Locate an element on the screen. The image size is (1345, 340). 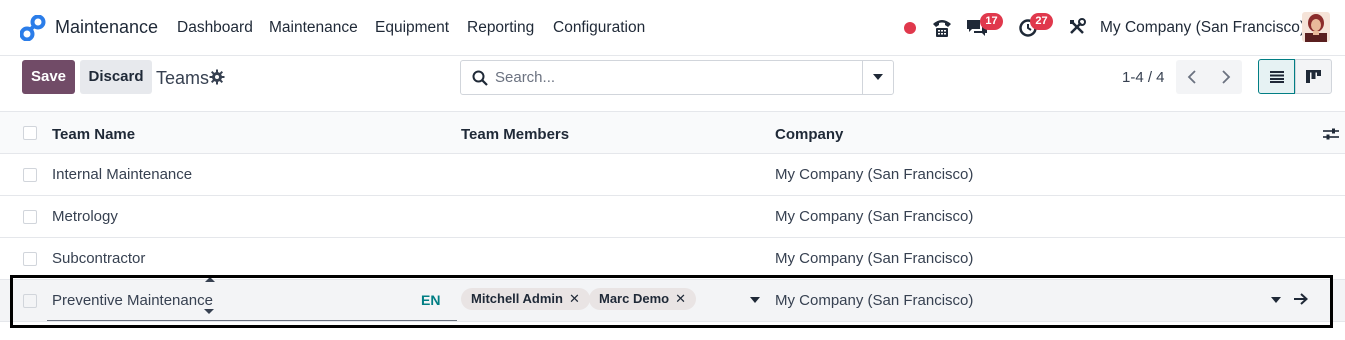
save-button: Save is located at coordinates (48, 77).